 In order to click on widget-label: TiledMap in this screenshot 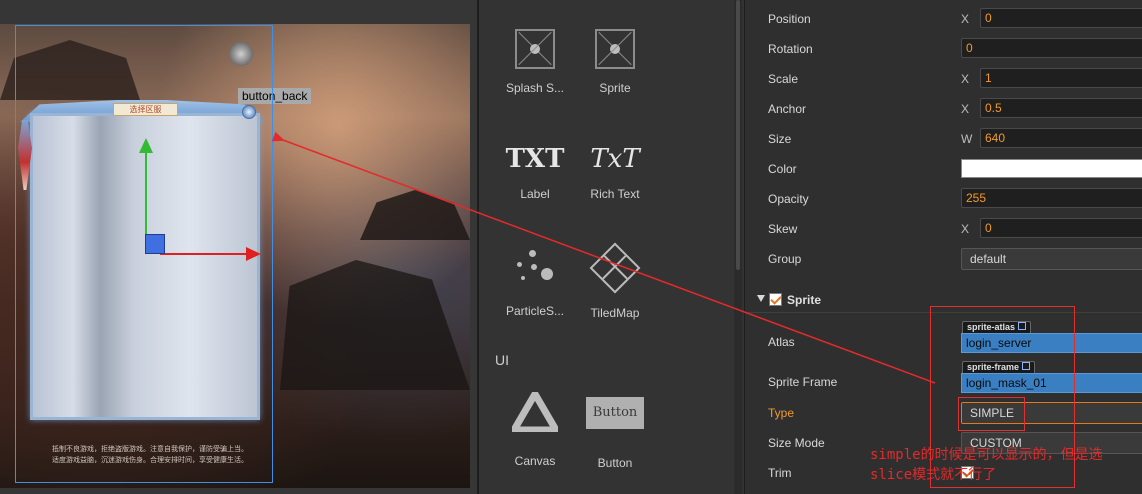, I will do `click(615, 313)`.